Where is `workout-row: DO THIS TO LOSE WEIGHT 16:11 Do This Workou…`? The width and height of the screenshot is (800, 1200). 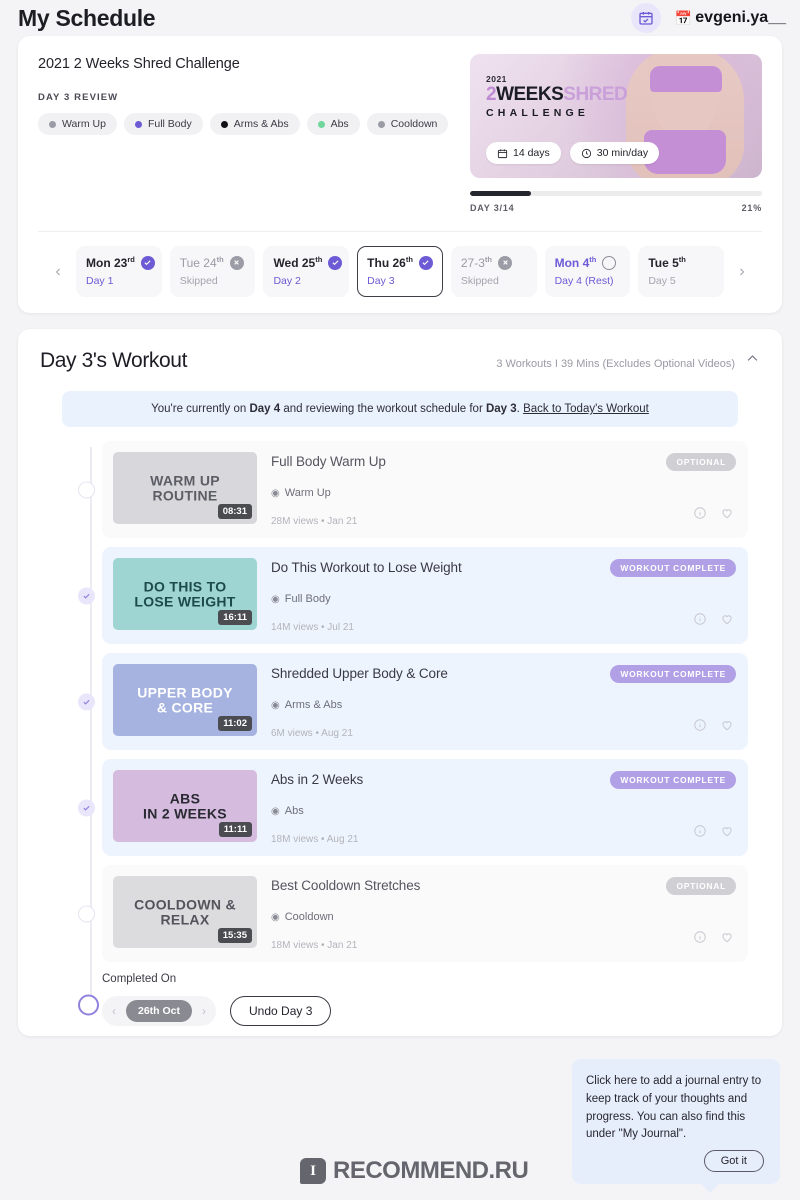
workout-row: DO THIS TO LOSE WEIGHT 16:11 Do This Workou… is located at coordinates (400, 595).